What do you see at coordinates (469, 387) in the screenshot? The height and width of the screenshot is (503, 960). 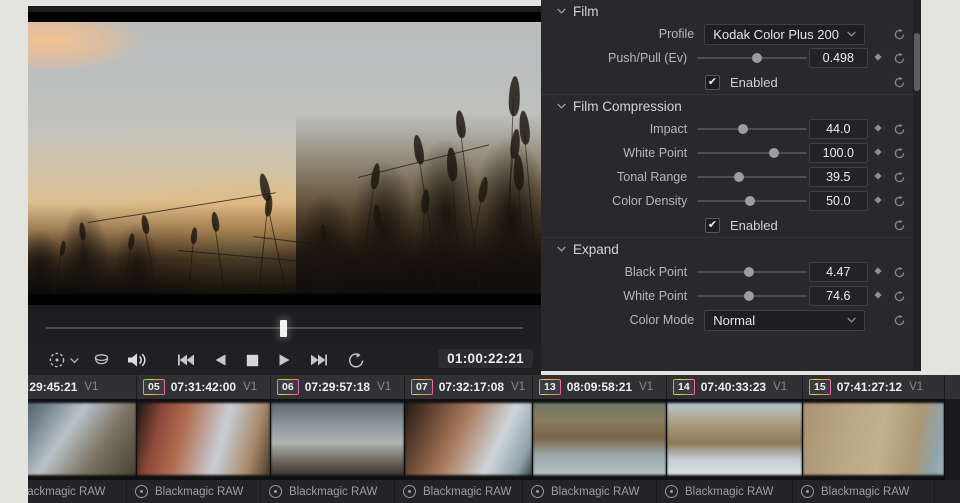 I see `clip-header: 07 07:32:17:08 V1` at bounding box center [469, 387].